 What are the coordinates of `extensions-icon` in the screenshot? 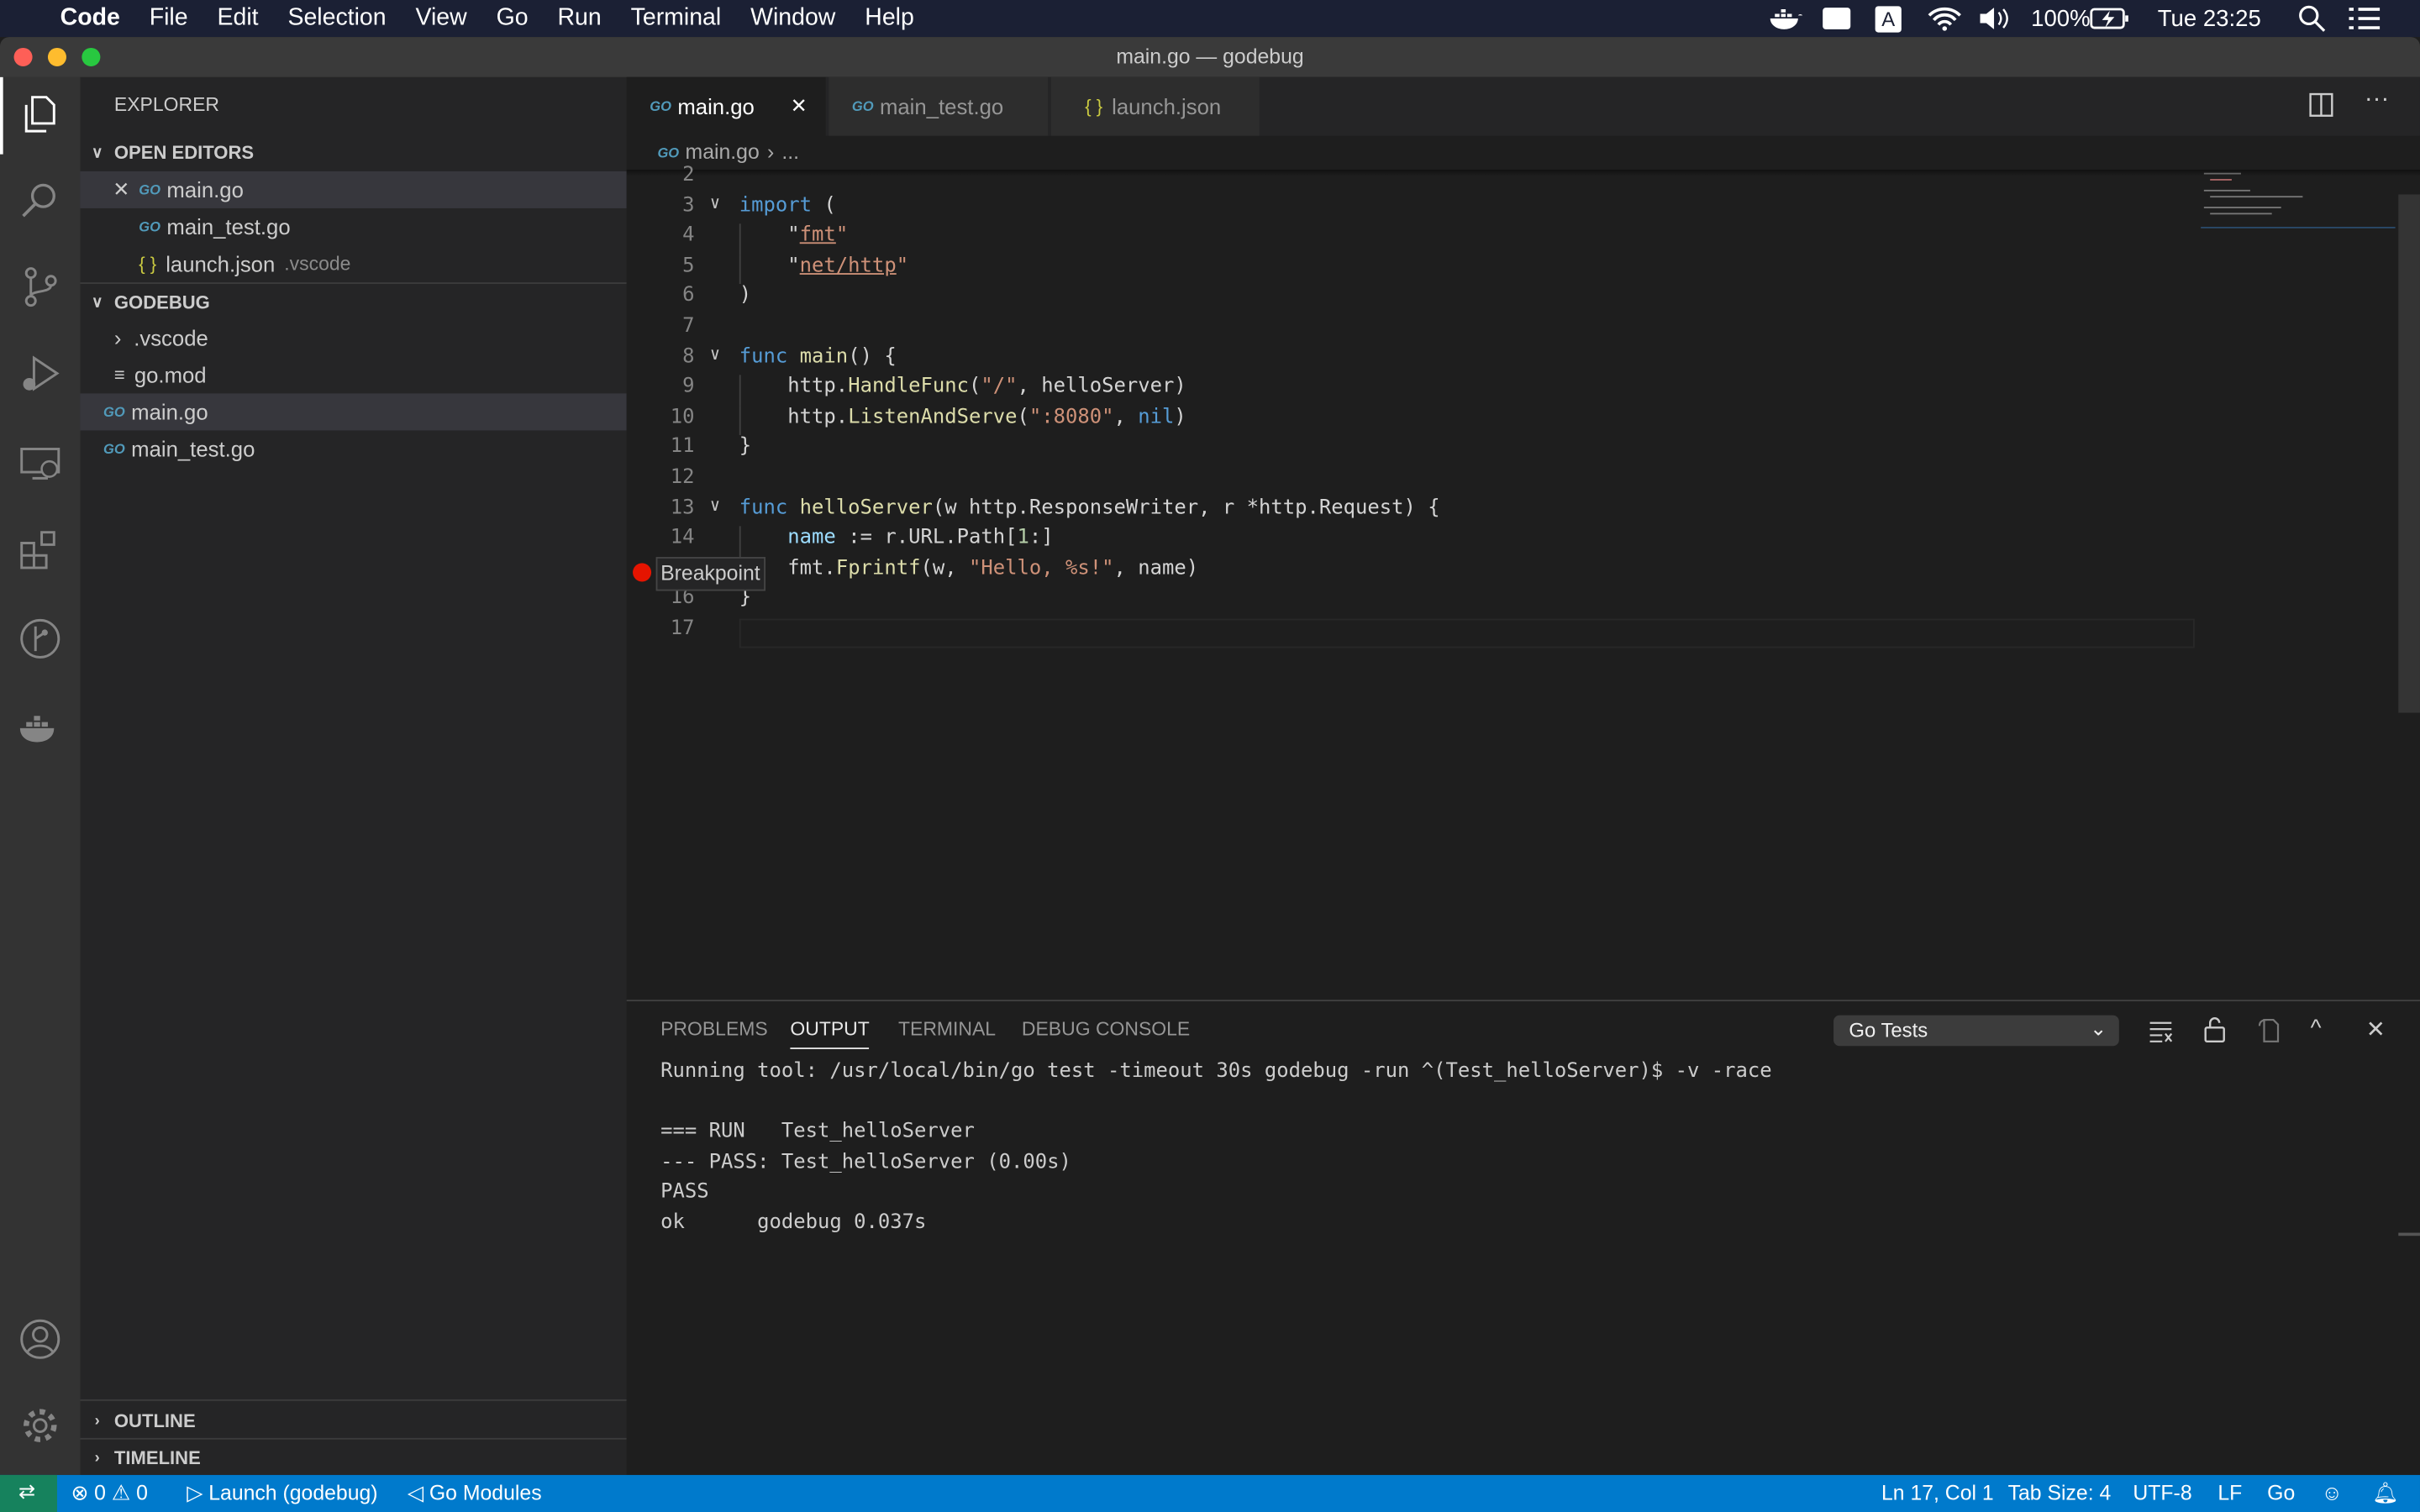 It's located at (39, 549).